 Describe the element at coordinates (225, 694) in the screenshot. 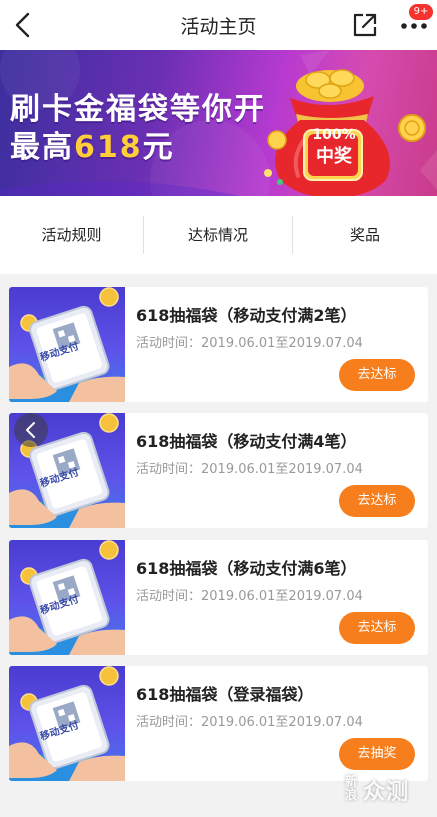

I see `card-title: 618抽福袋（登录福袋）` at that location.